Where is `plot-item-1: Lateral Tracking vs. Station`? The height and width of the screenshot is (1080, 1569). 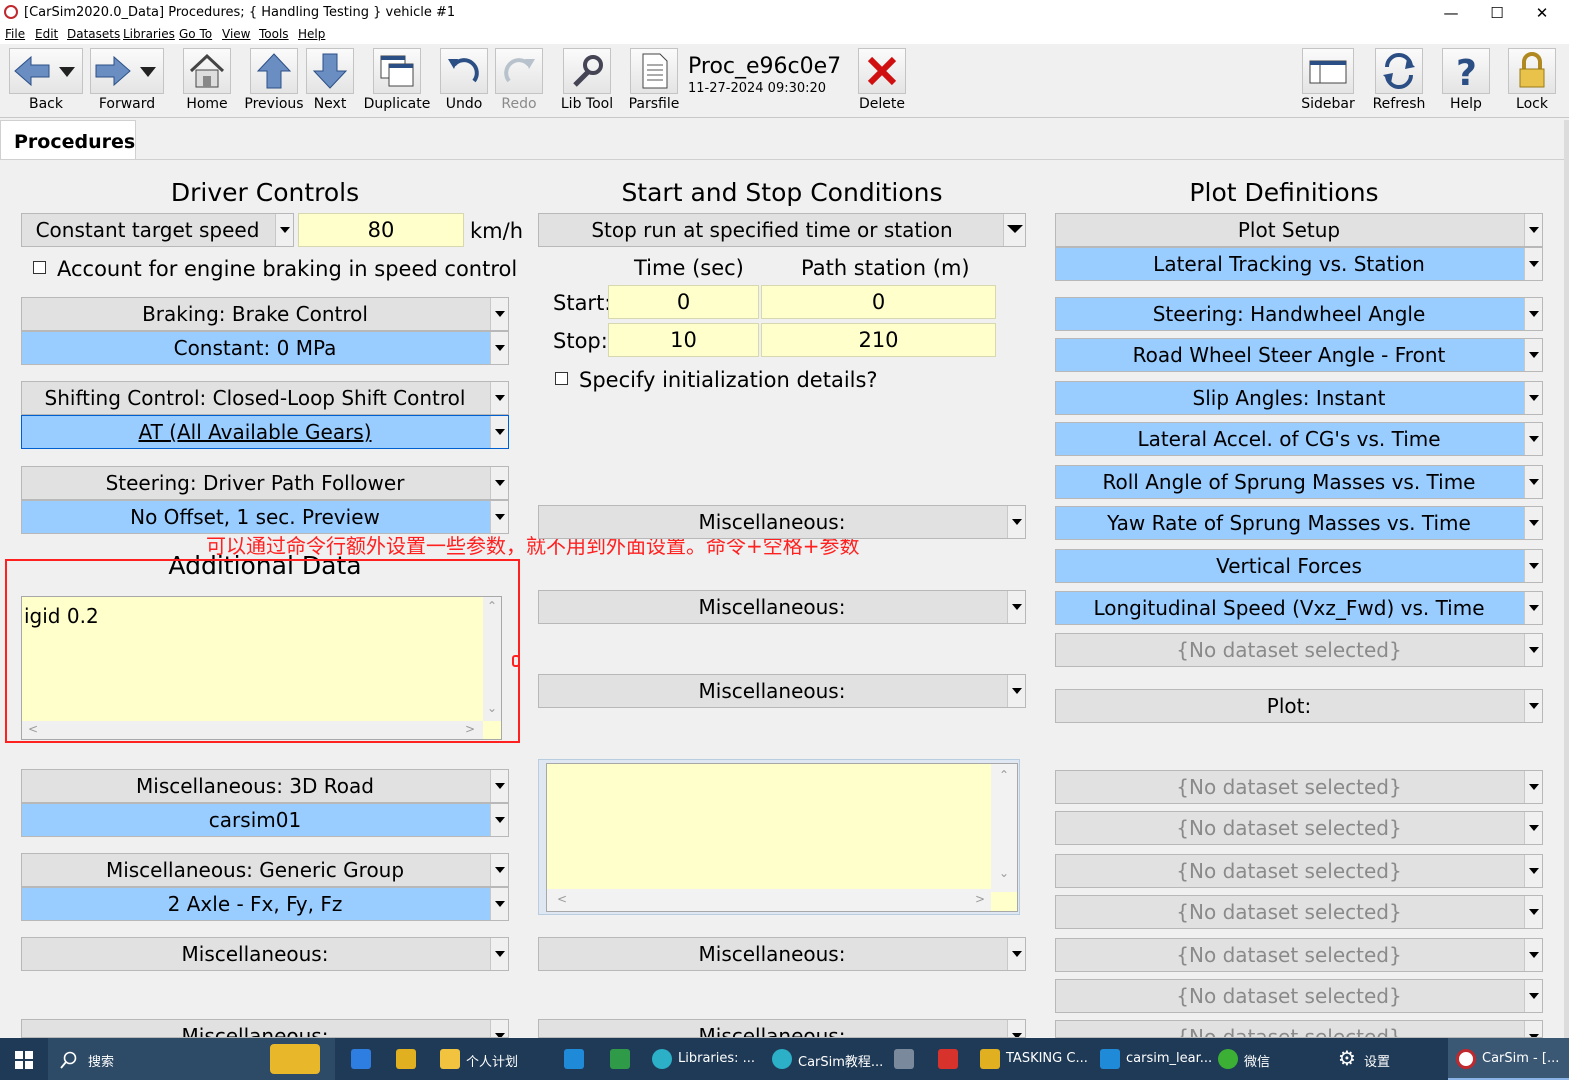 plot-item-1: Lateral Tracking vs. Station is located at coordinates (1299, 264).